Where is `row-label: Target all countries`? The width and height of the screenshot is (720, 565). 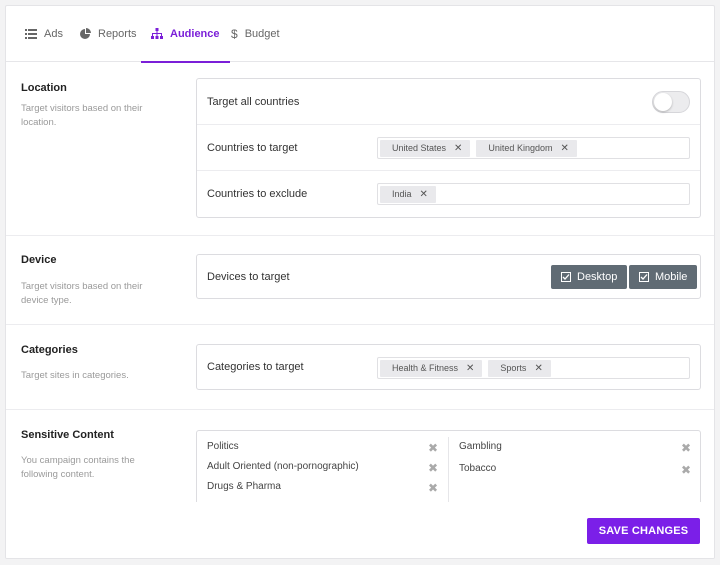
row-label: Target all countries is located at coordinates (253, 101).